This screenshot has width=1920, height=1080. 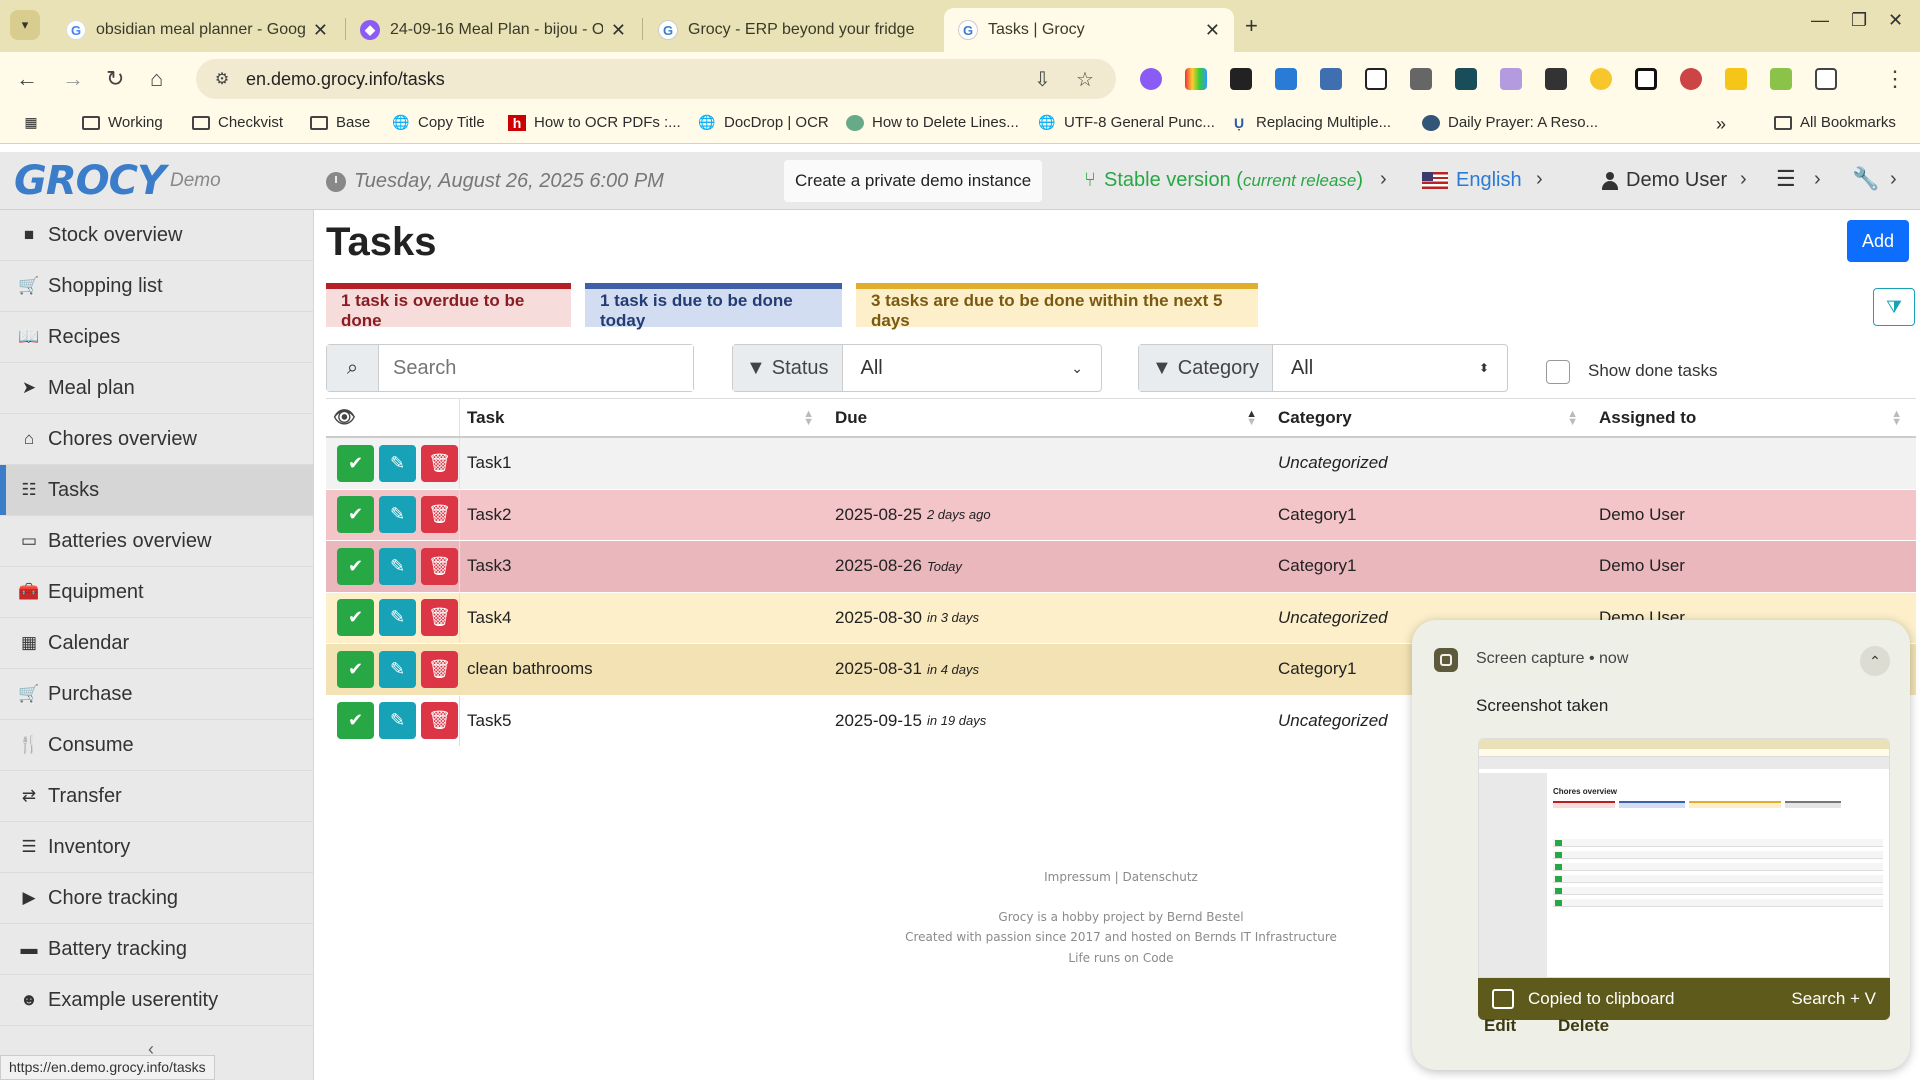 What do you see at coordinates (156, 694) in the screenshot?
I see `sidebar-item-purchase: 🛒 Purchase` at bounding box center [156, 694].